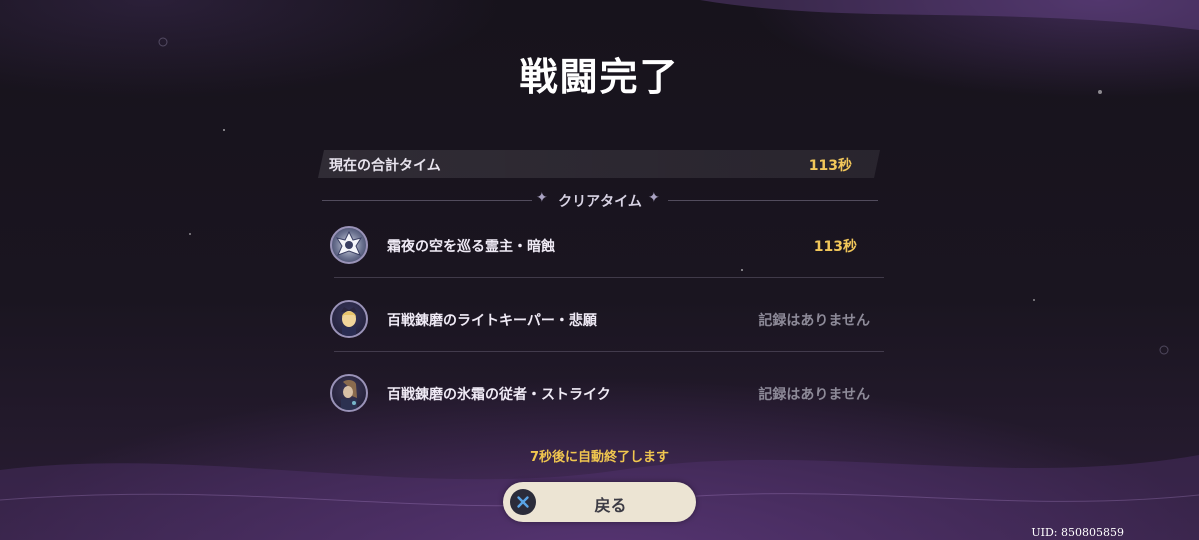 Image resolution: width=1199 pixels, height=540 pixels. Describe the element at coordinates (385, 166) in the screenshot. I see `total-time-label: 現在の合計タイム` at that location.